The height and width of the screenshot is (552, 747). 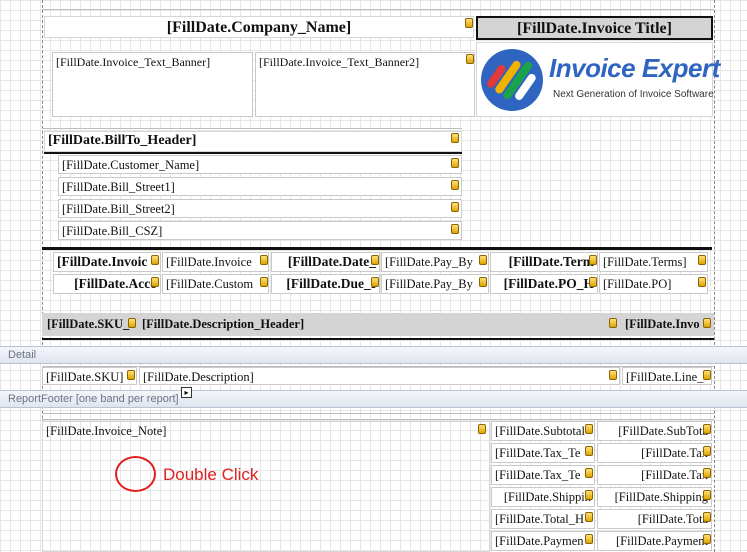 I want to click on sku-header-field: [FillDate.SKU_, so click(x=90, y=324).